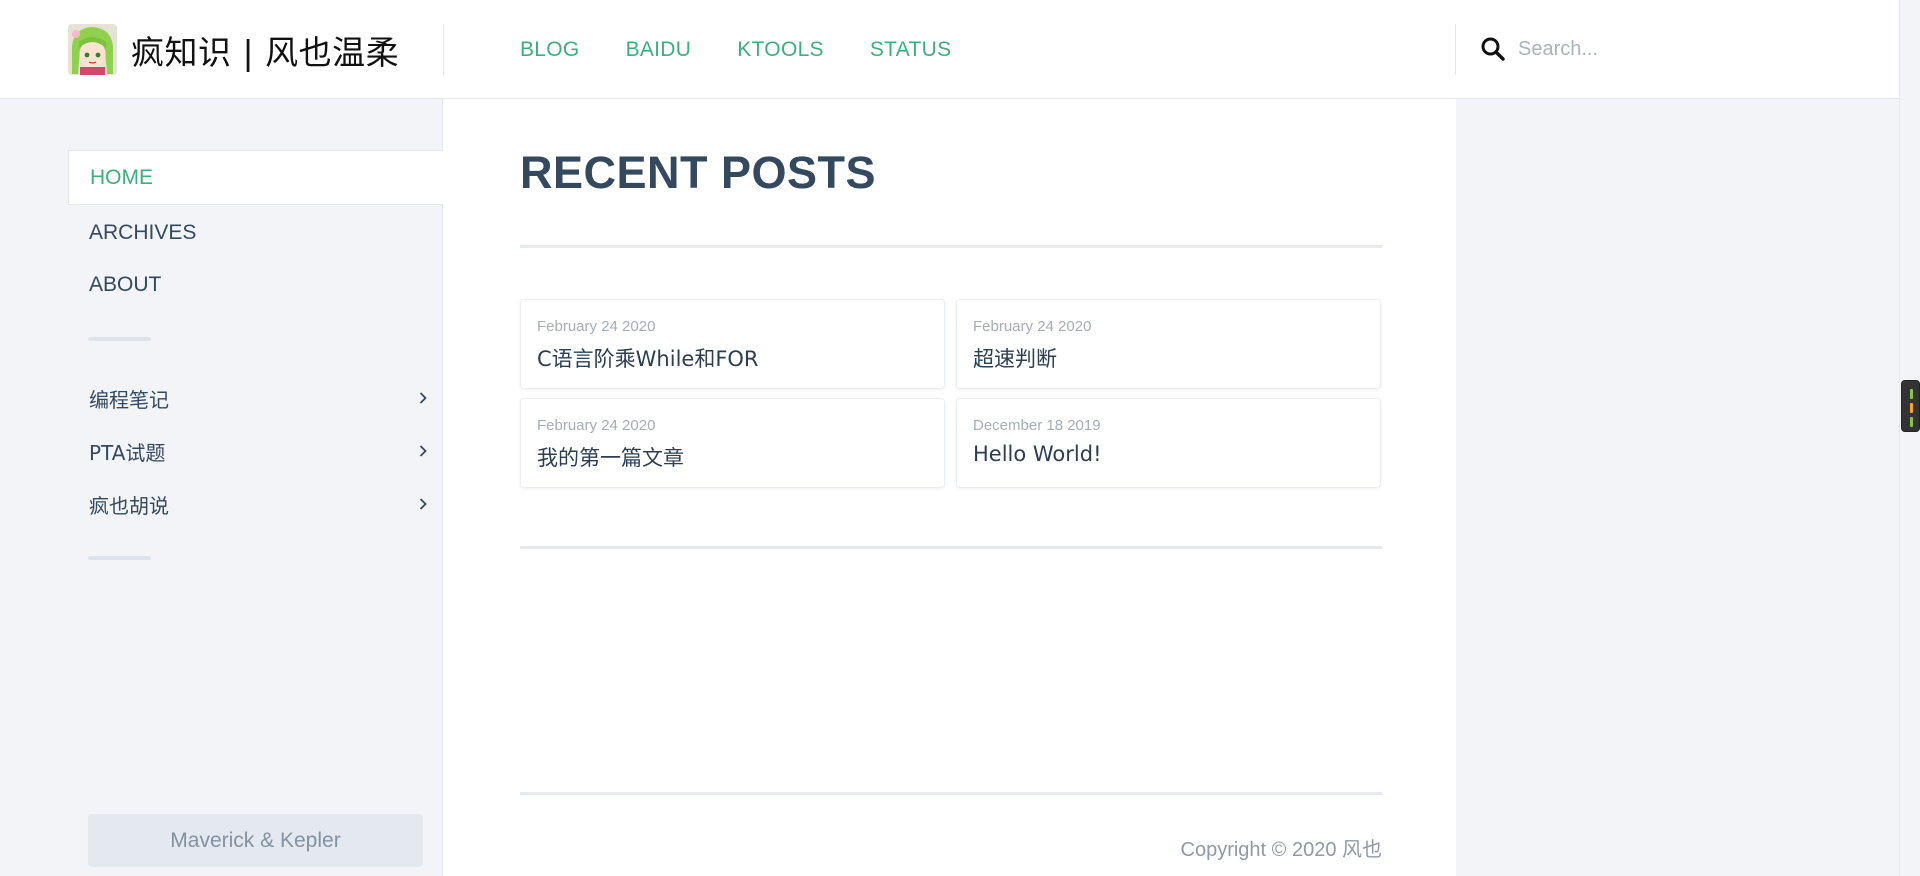  What do you see at coordinates (951, 246) in the screenshot?
I see `title-divider` at bounding box center [951, 246].